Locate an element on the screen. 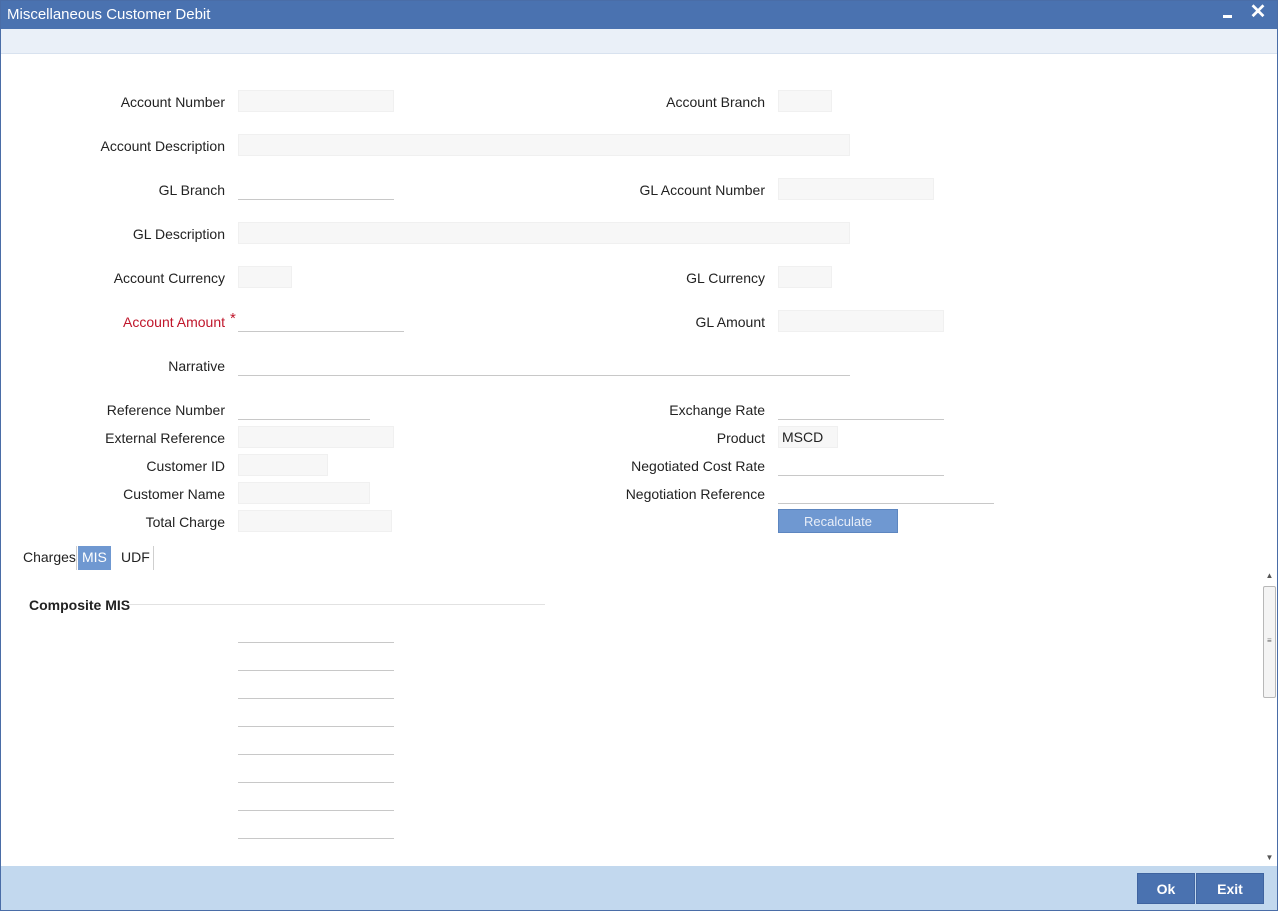 This screenshot has width=1278, height=911. grip-icon: ≡ is located at coordinates (1269, 640).